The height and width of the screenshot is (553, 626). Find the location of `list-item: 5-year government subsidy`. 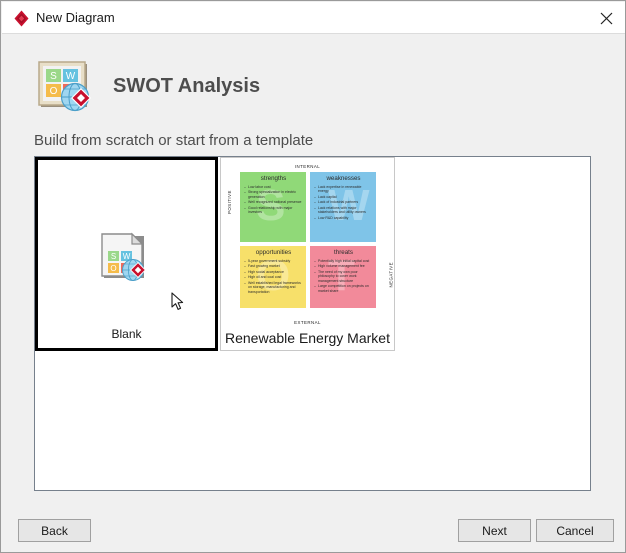

list-item: 5-year government subsidy is located at coordinates (273, 261).